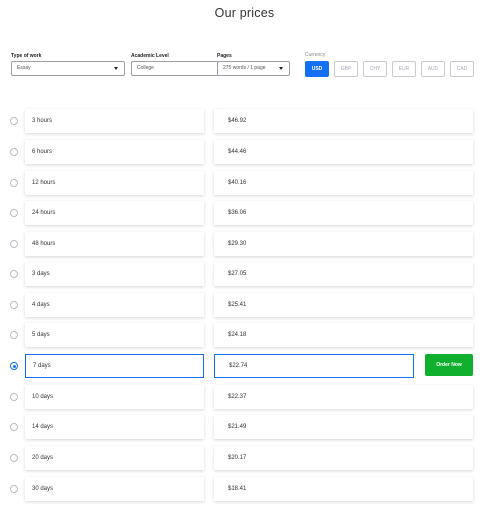  Describe the element at coordinates (244, 13) in the screenshot. I see `page-title: Our prices` at that location.